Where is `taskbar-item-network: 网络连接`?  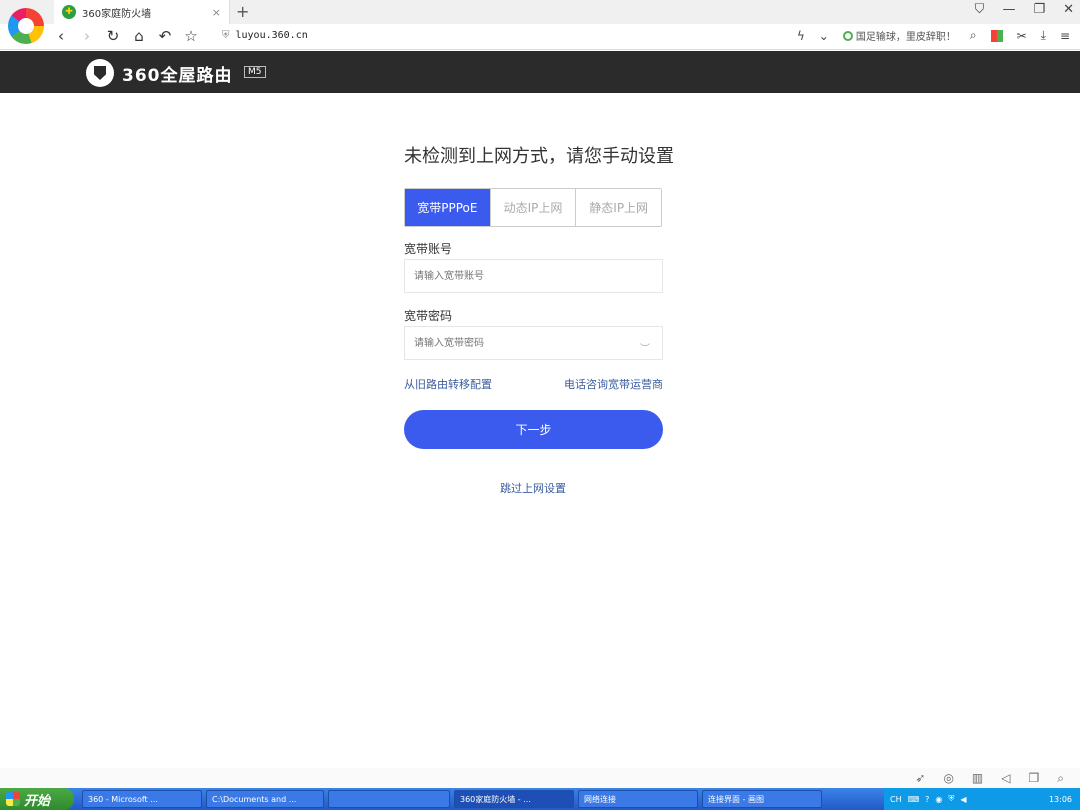 taskbar-item-network: 网络连接 is located at coordinates (638, 799).